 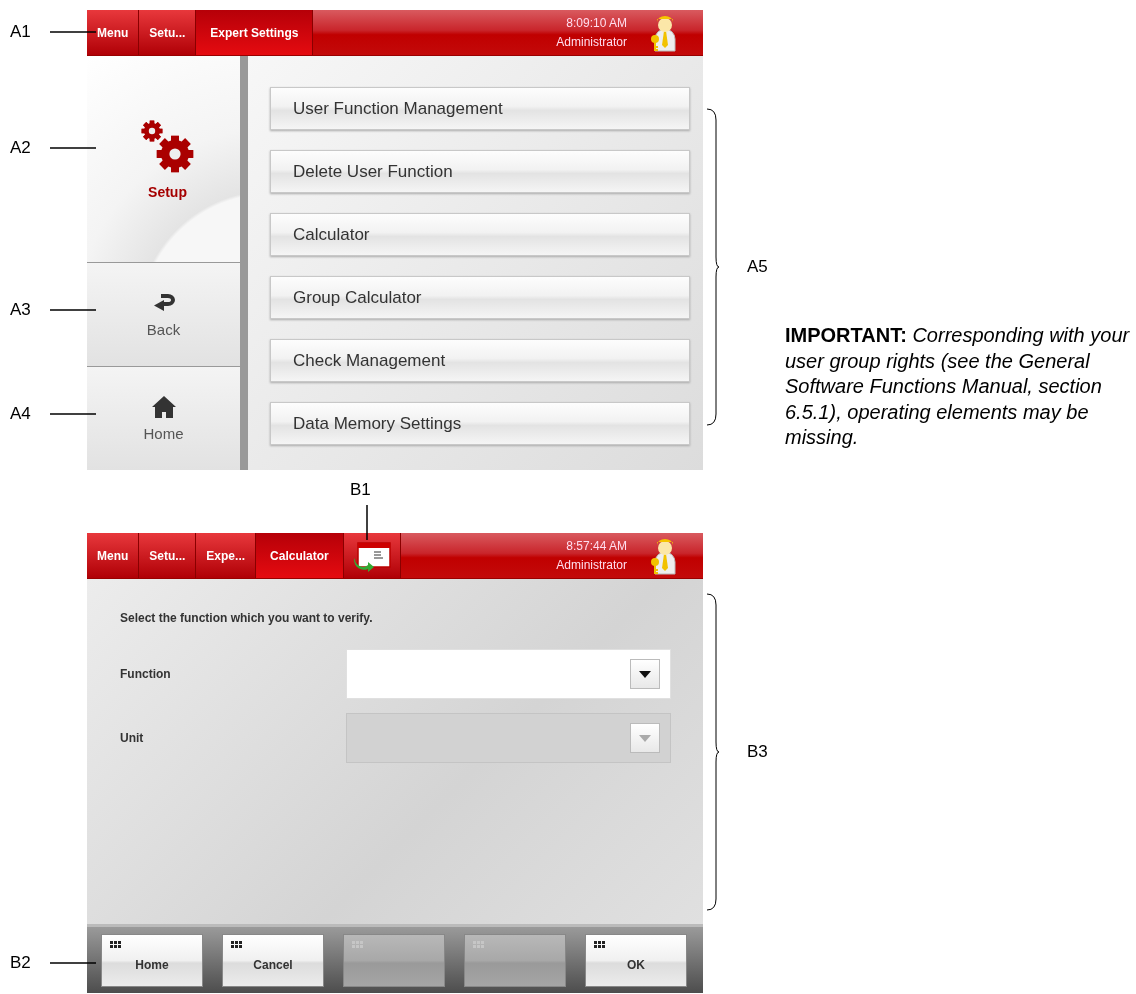 I want to click on callout-label: B2, so click(x=20, y=963).